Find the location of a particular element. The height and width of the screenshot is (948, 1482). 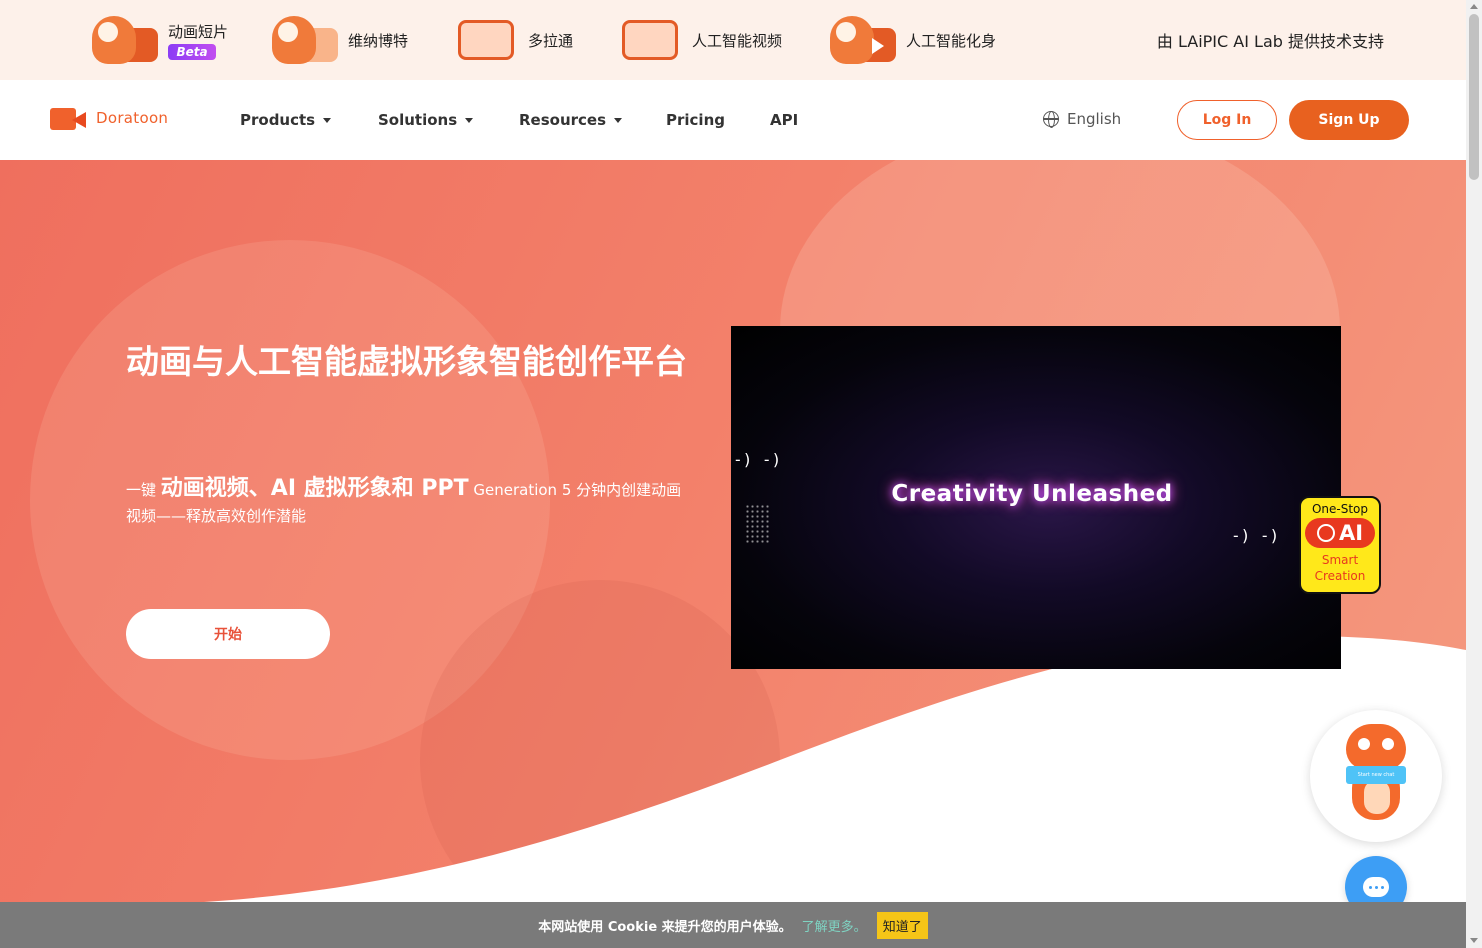

hero-sub-highlight: 动画视频、AI 虚拟形象和 PPT is located at coordinates (314, 488).